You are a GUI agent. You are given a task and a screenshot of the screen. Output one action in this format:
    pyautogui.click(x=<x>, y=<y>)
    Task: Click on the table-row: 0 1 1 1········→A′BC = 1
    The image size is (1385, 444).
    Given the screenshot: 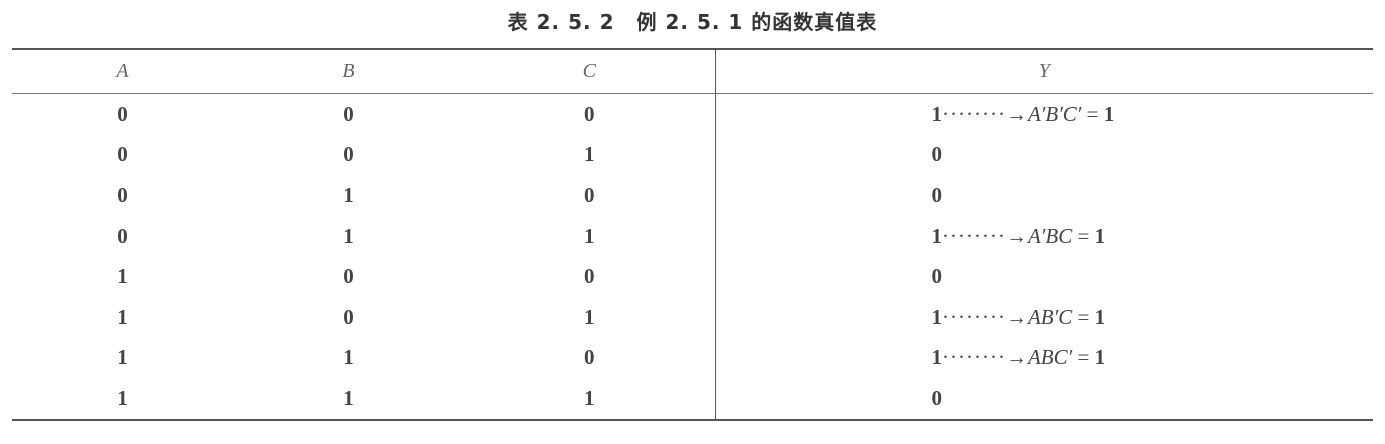 What is the action you would take?
    pyautogui.click(x=692, y=236)
    